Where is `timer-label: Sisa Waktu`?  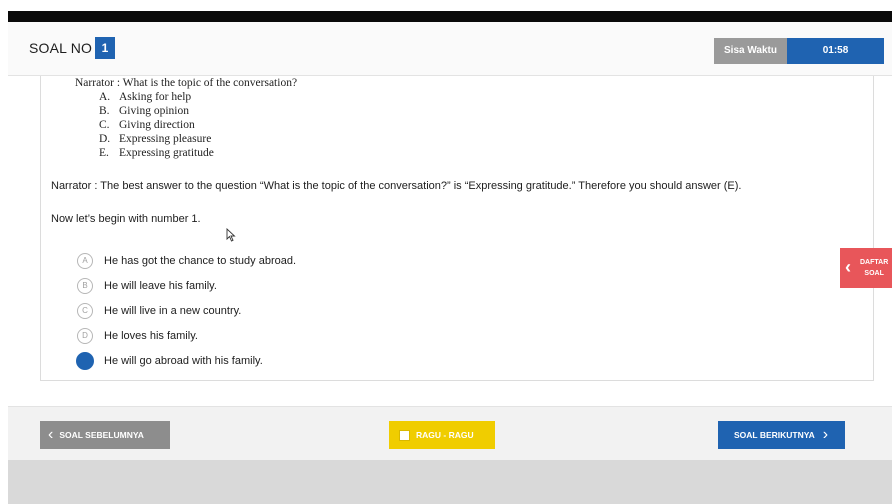 timer-label: Sisa Waktu is located at coordinates (750, 51).